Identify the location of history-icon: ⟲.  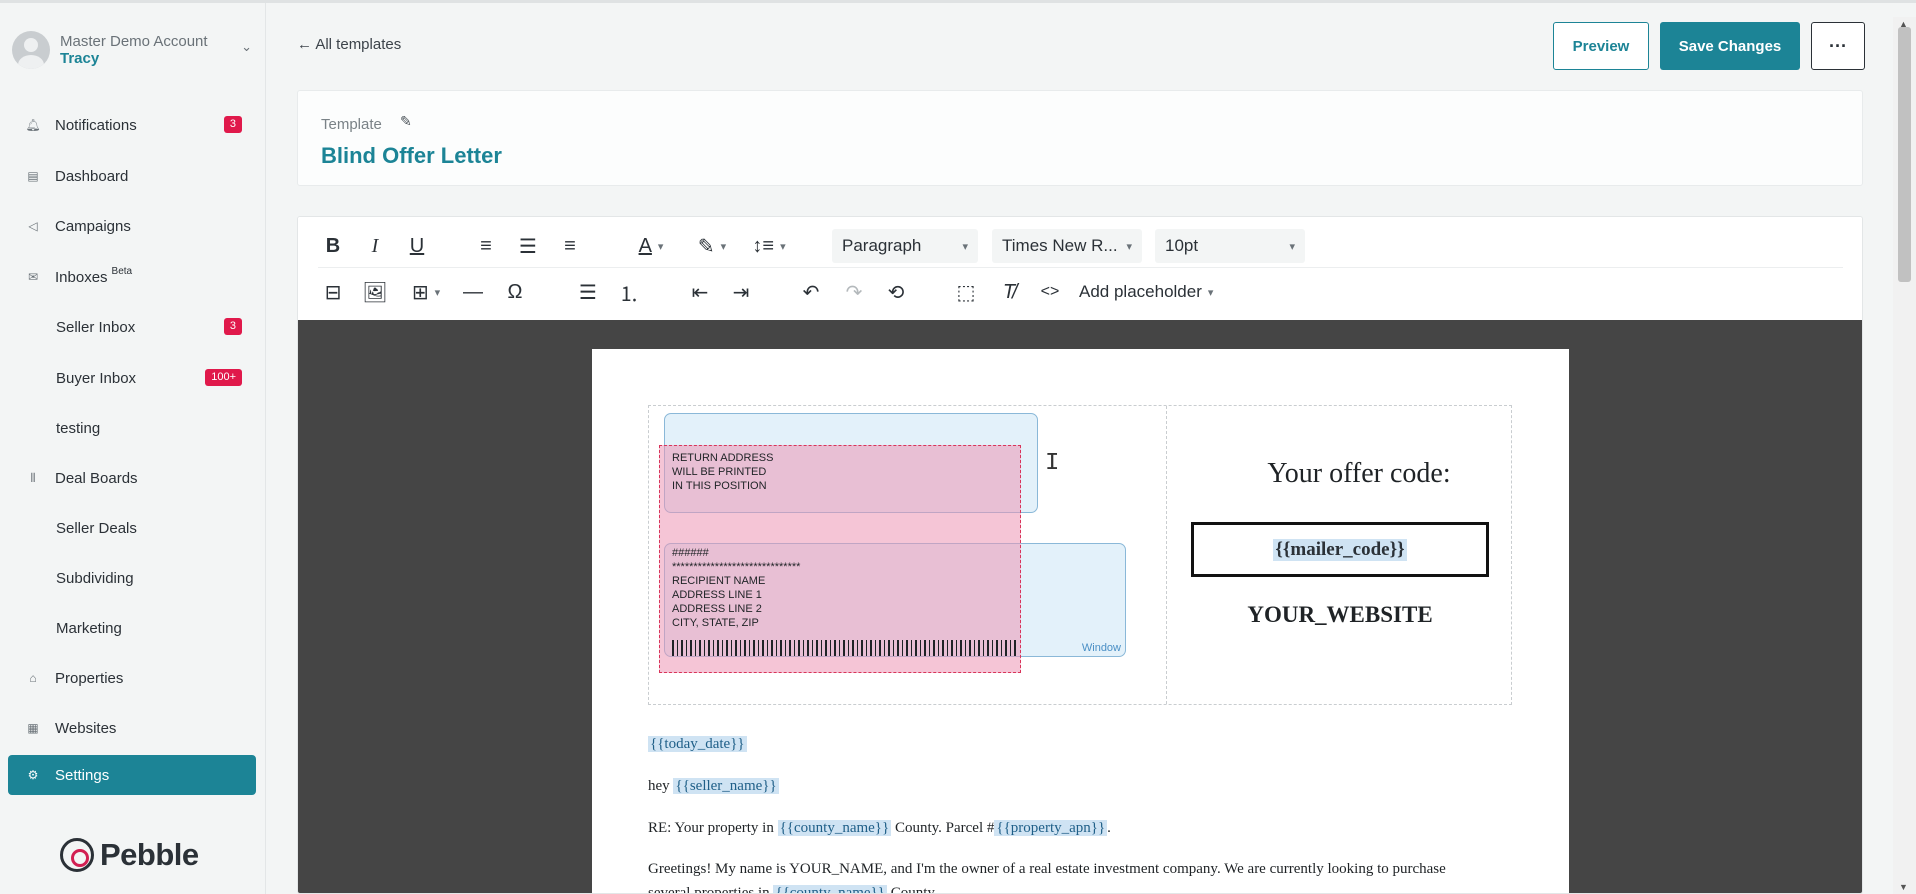
(896, 292).